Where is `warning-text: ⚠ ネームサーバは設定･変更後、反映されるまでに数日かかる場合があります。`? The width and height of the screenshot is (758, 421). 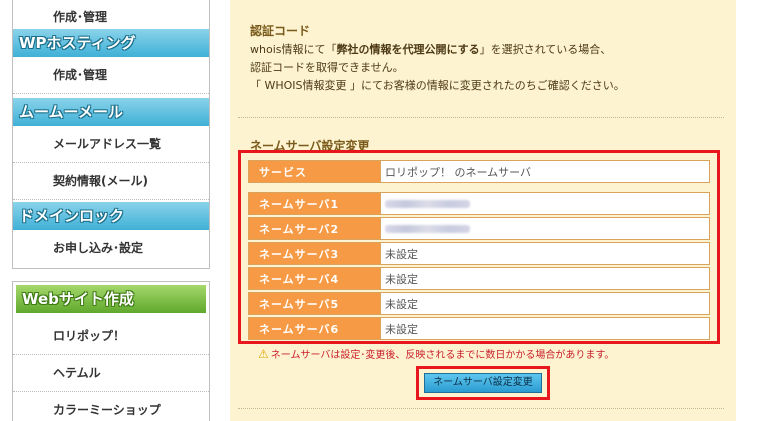 warning-text: ⚠ ネームサーバは設定･変更後、反映されるまでに数日かかる場合があります。 is located at coordinates (436, 354).